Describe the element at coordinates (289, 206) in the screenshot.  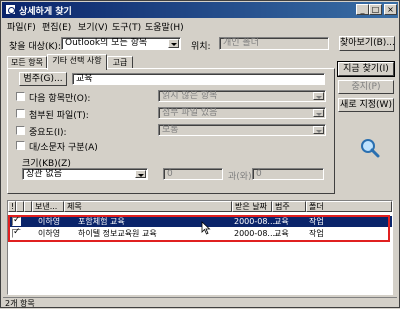
I see `col-category: 범주` at that location.